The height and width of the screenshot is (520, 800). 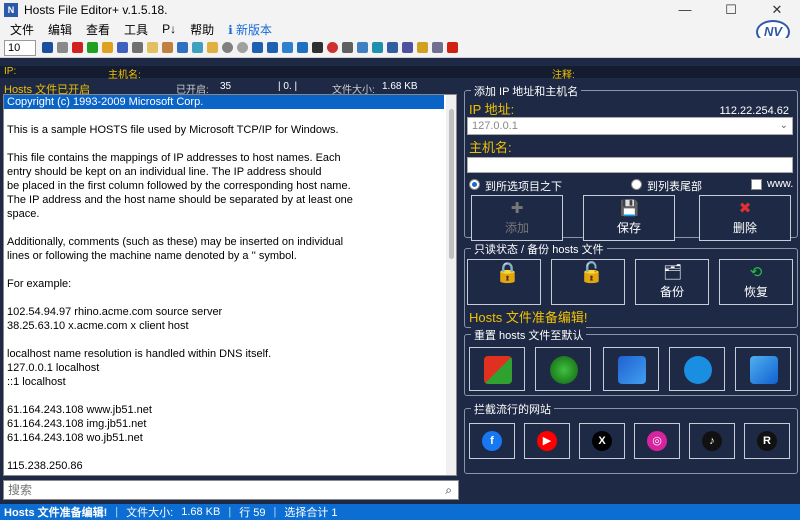 I want to click on ip-combo-value: 127.0.0.1, so click(x=495, y=126).